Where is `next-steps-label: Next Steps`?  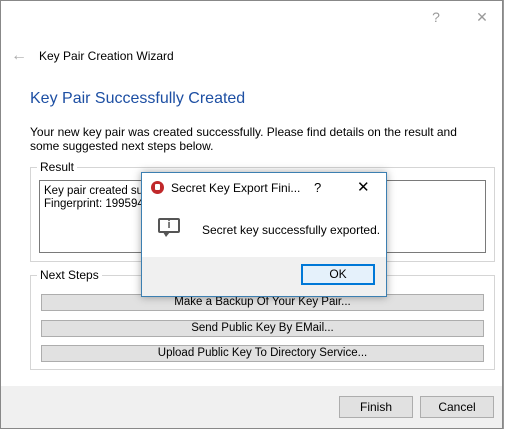
next-steps-label: Next Steps is located at coordinates (69, 275).